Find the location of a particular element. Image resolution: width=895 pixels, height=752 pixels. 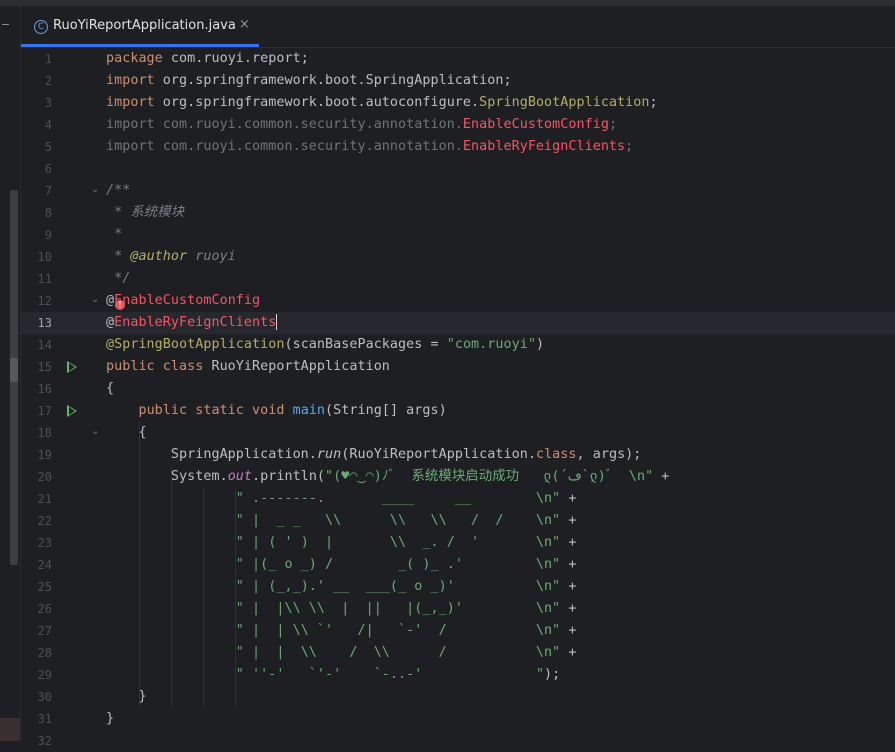

code-line-28: 28 " | | \\ / \\ / \n" + is located at coordinates (458, 653).